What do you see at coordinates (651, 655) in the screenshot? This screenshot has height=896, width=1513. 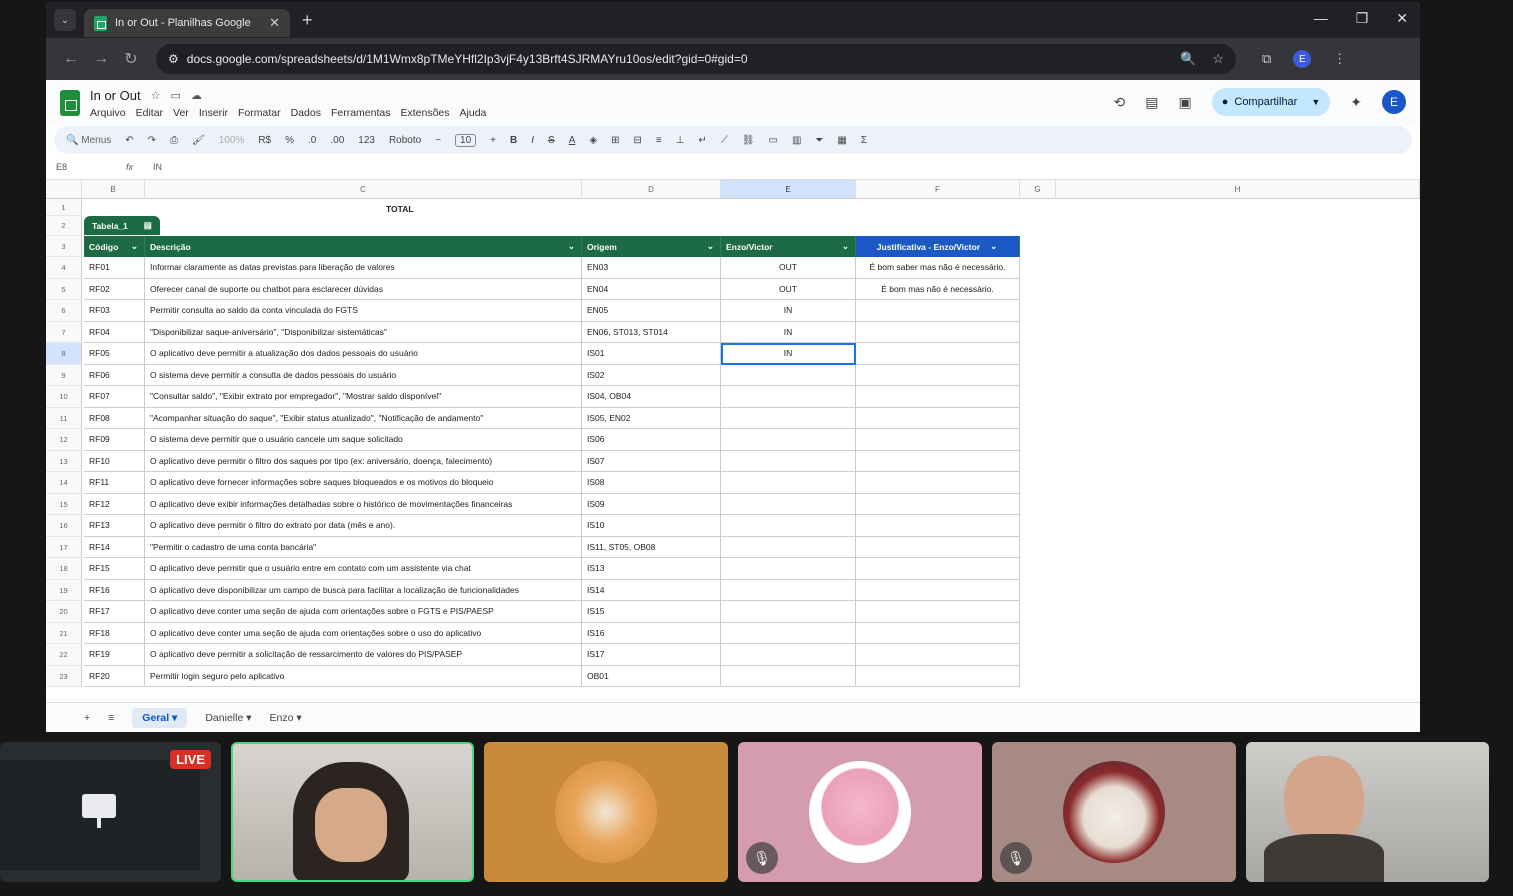 I see `cell-origin: IS17` at bounding box center [651, 655].